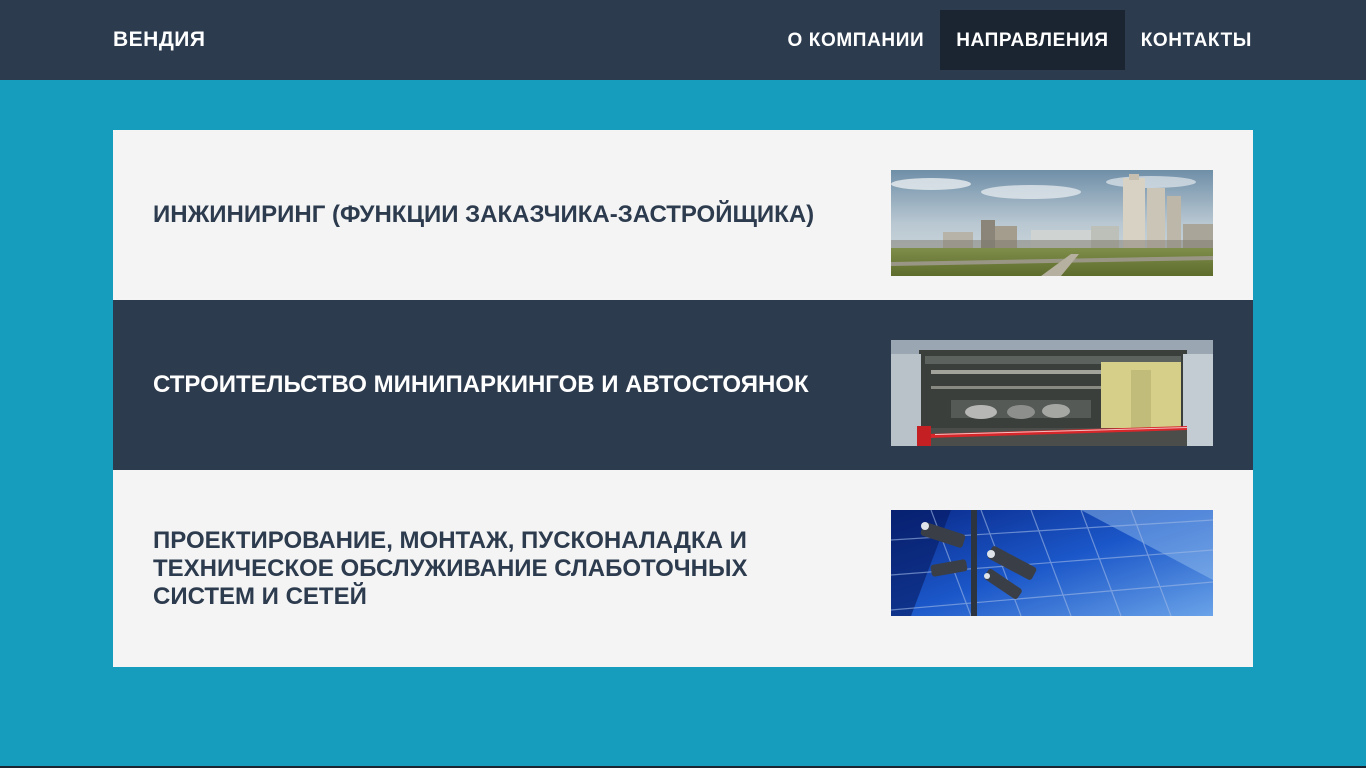  What do you see at coordinates (159, 40) in the screenshot?
I see `site-logo: ВЕНДИЯ` at bounding box center [159, 40].